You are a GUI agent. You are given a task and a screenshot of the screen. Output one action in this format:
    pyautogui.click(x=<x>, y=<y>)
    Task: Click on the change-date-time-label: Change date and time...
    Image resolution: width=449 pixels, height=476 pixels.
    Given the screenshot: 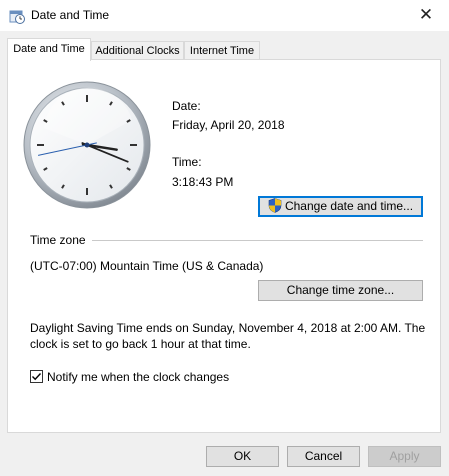 What is the action you would take?
    pyautogui.click(x=349, y=206)
    